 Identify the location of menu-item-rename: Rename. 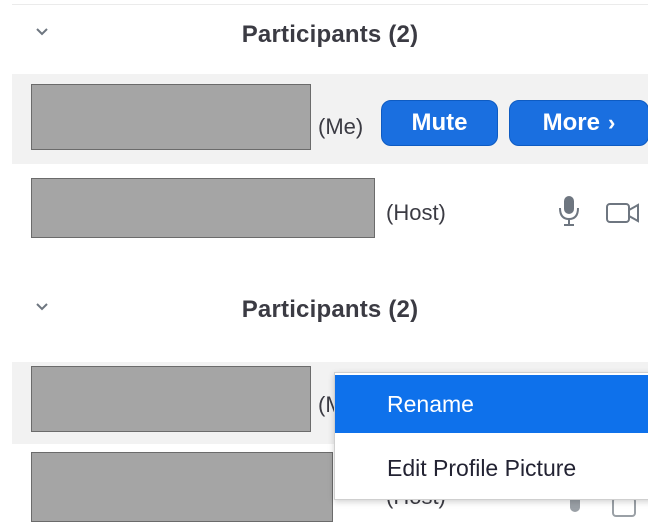
(491, 404).